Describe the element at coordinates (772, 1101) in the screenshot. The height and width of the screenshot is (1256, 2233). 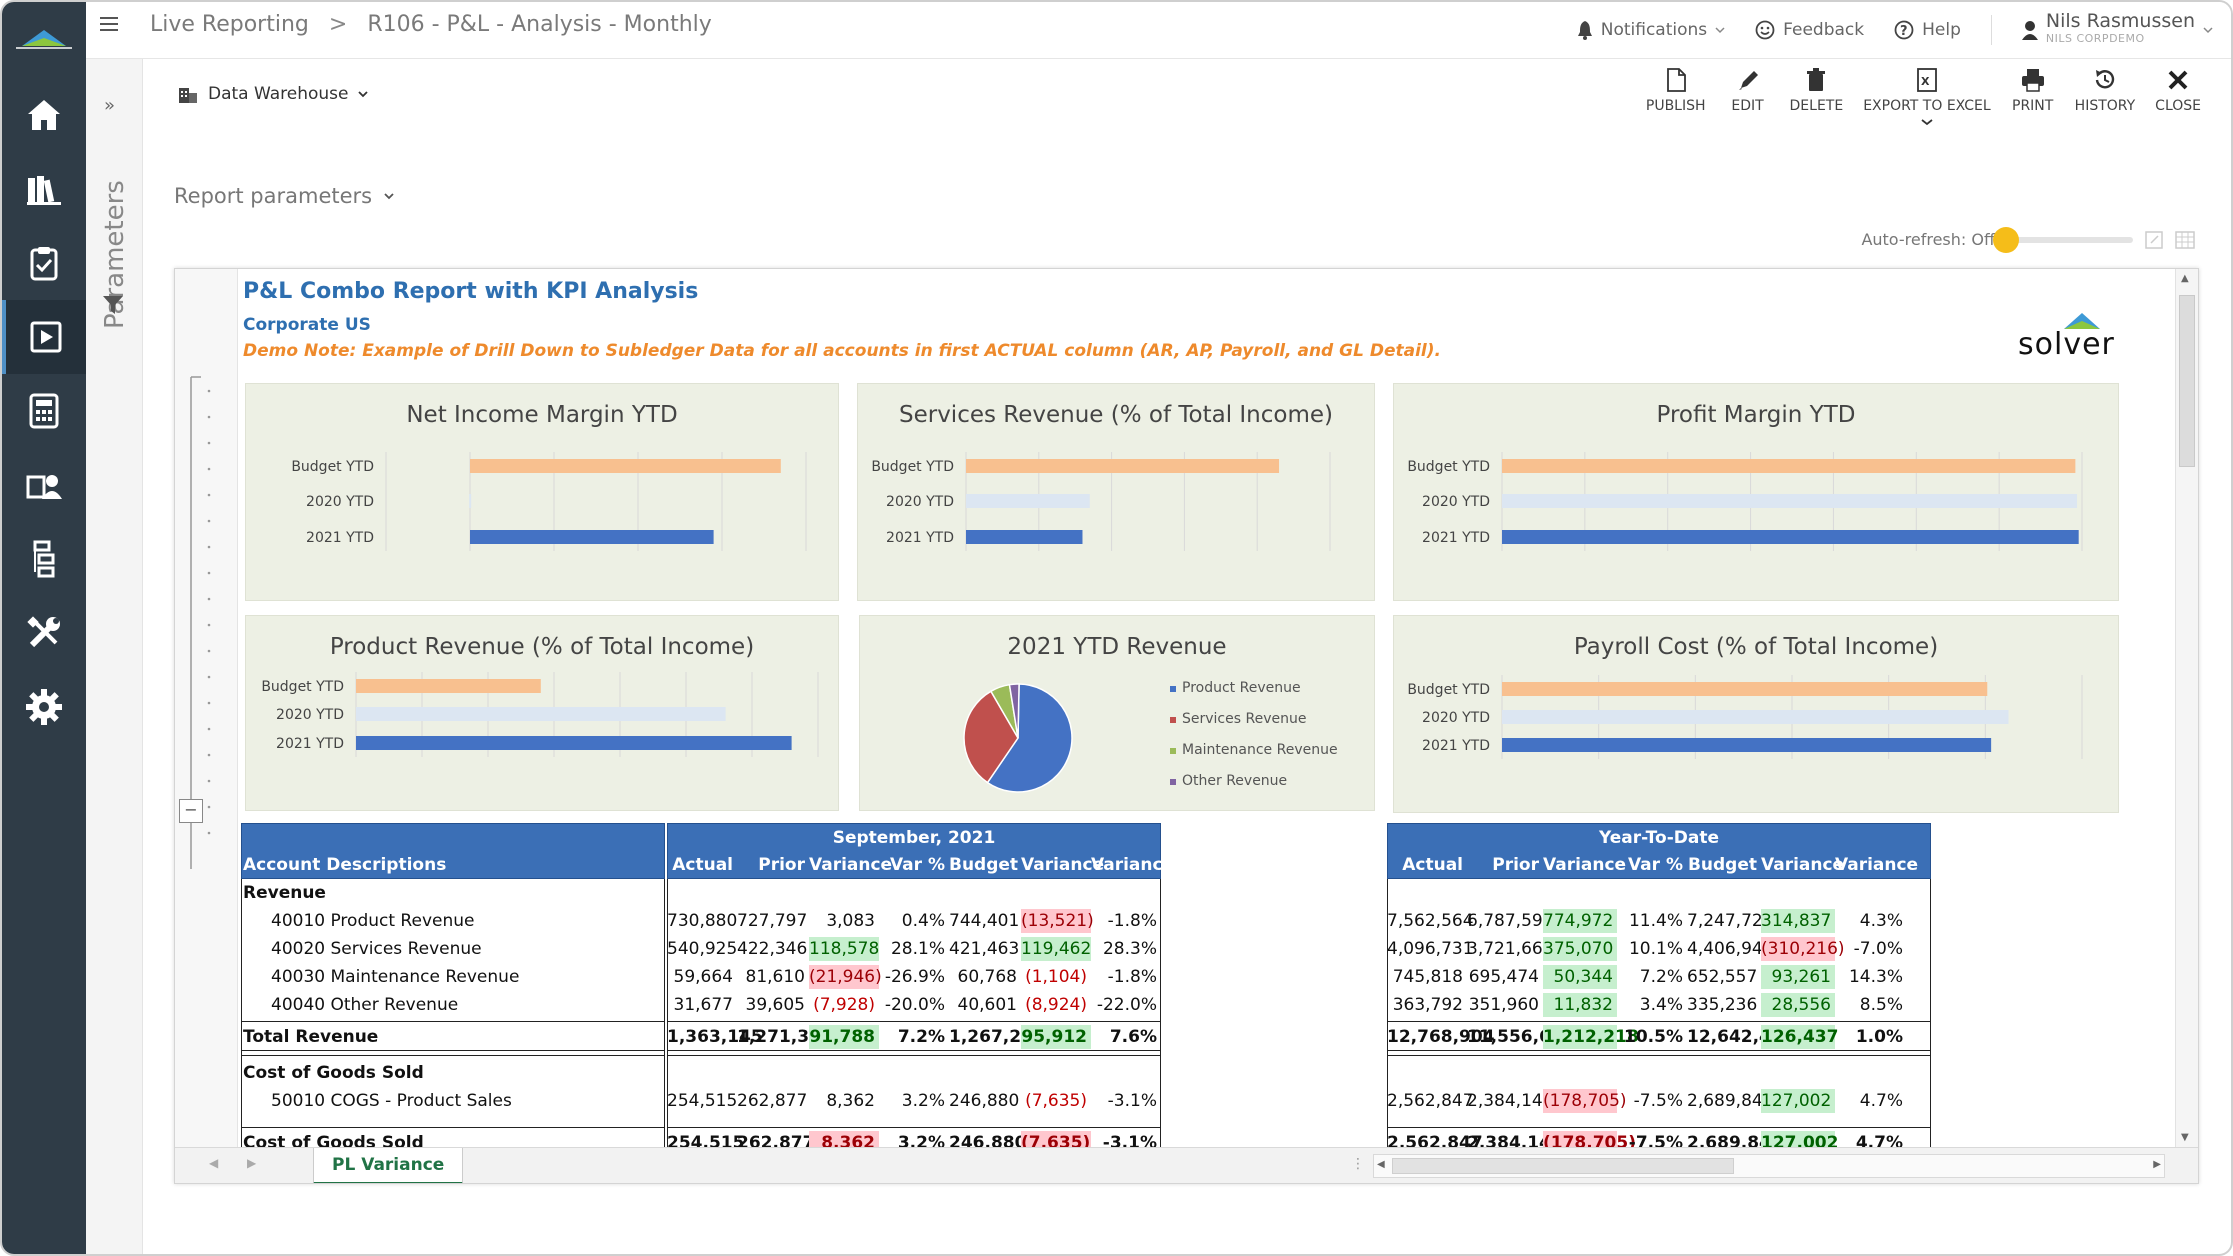
I see `table-cell: 262,877` at that location.